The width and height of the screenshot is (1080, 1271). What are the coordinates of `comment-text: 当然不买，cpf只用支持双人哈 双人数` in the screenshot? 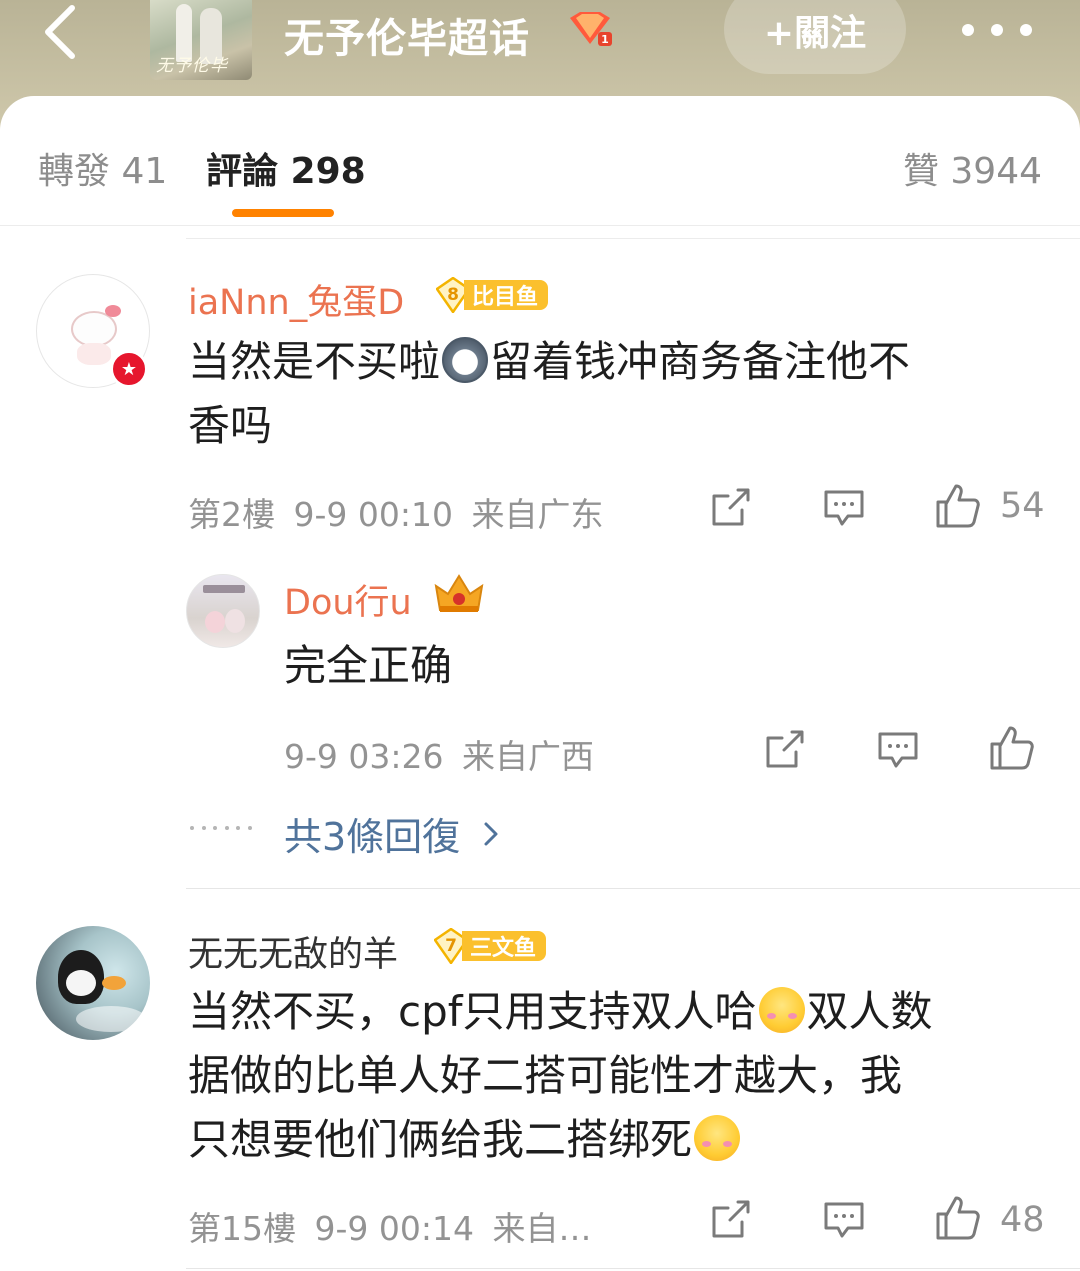 It's located at (560, 1012).